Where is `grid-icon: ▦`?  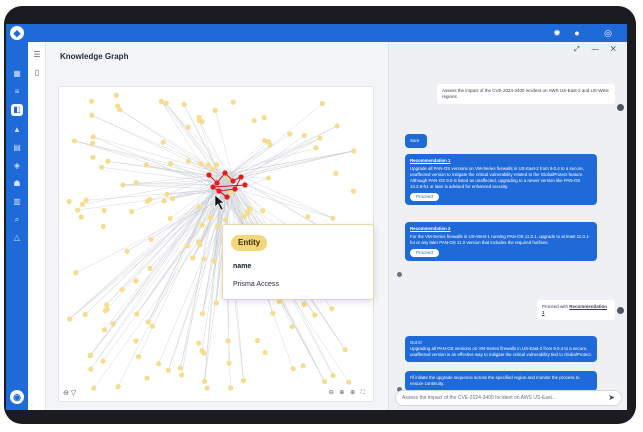
grid-icon: ▦ is located at coordinates (17, 74).